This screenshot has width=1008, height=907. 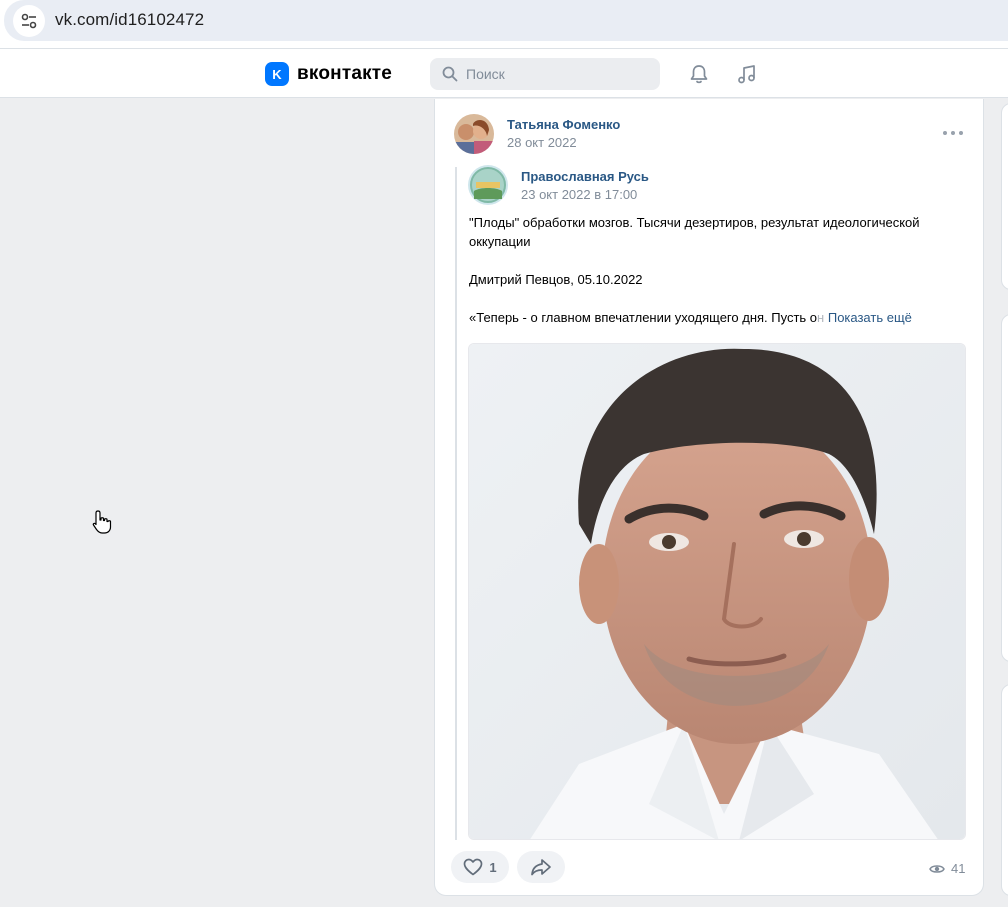 I want to click on site-settings-icon, so click(x=29, y=21).